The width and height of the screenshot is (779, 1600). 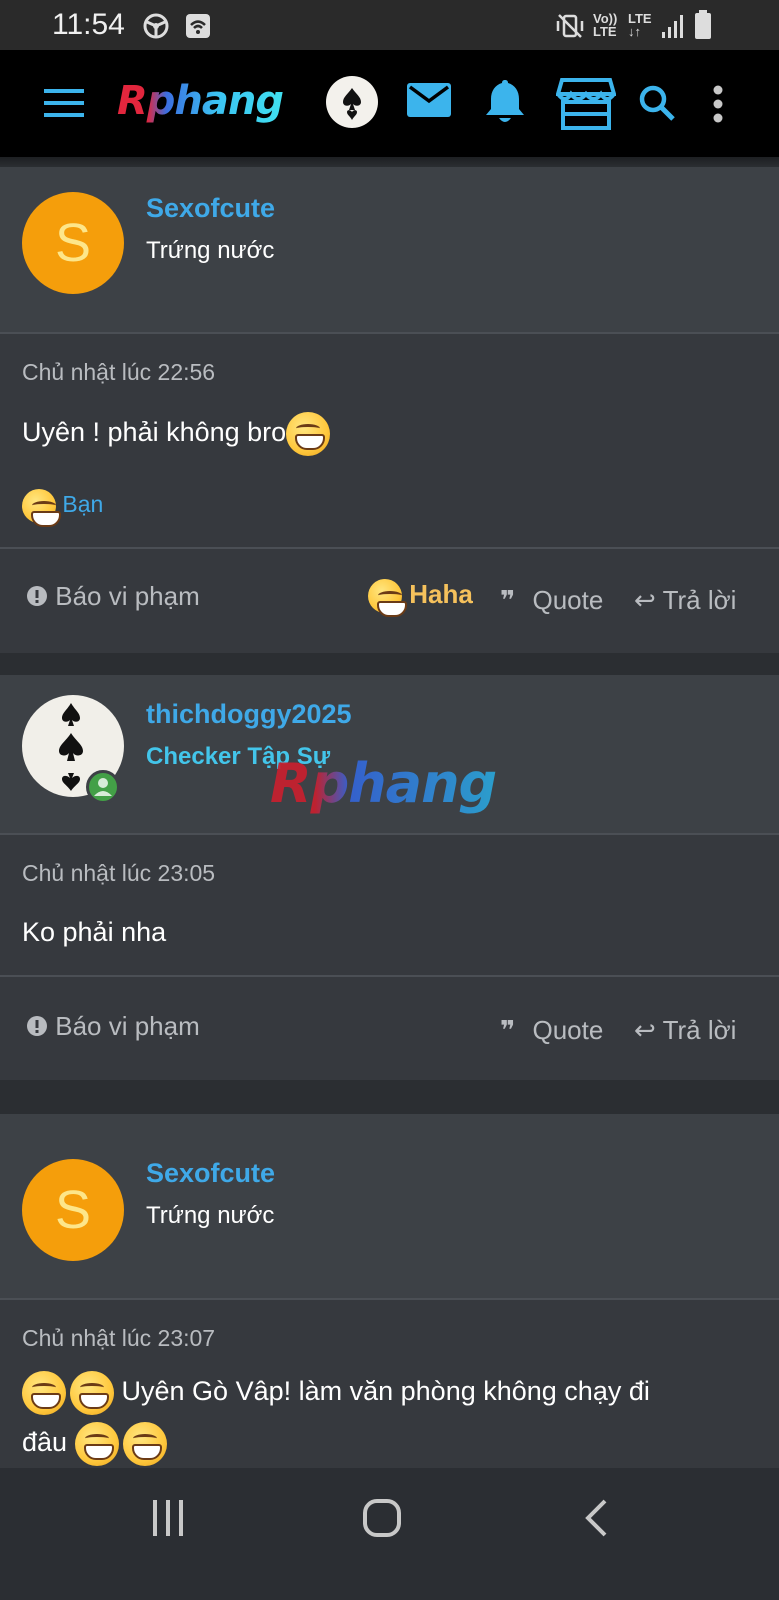 I want to click on watermark-logo: Rphang, so click(x=383, y=783).